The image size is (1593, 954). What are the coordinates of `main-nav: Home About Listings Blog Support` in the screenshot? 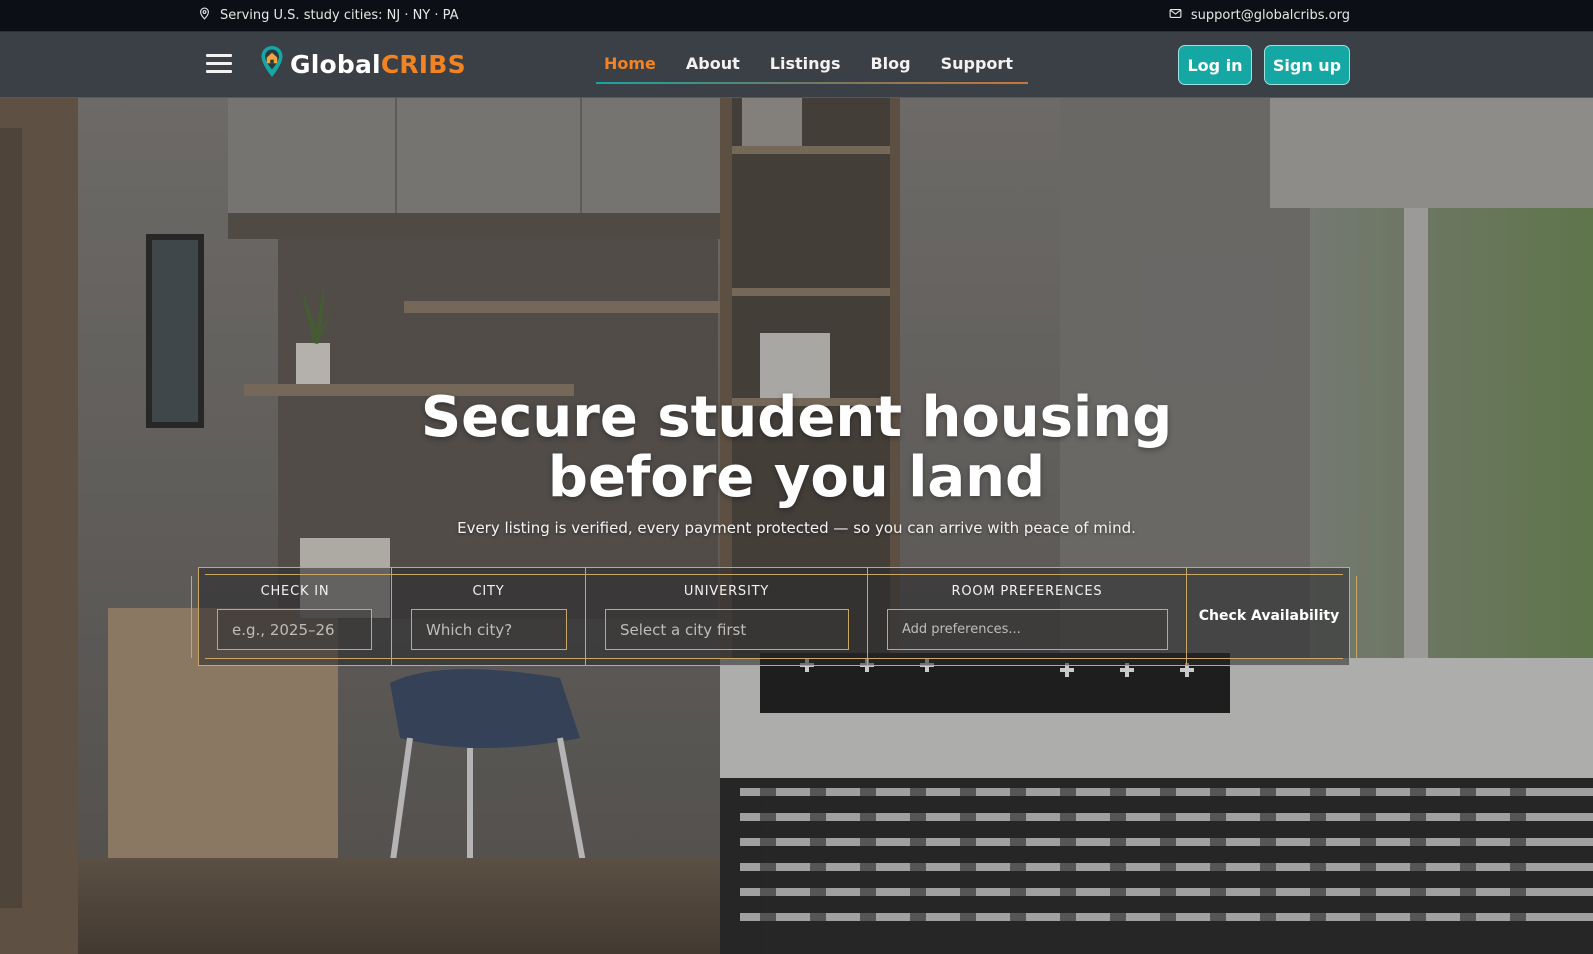 It's located at (812, 64).